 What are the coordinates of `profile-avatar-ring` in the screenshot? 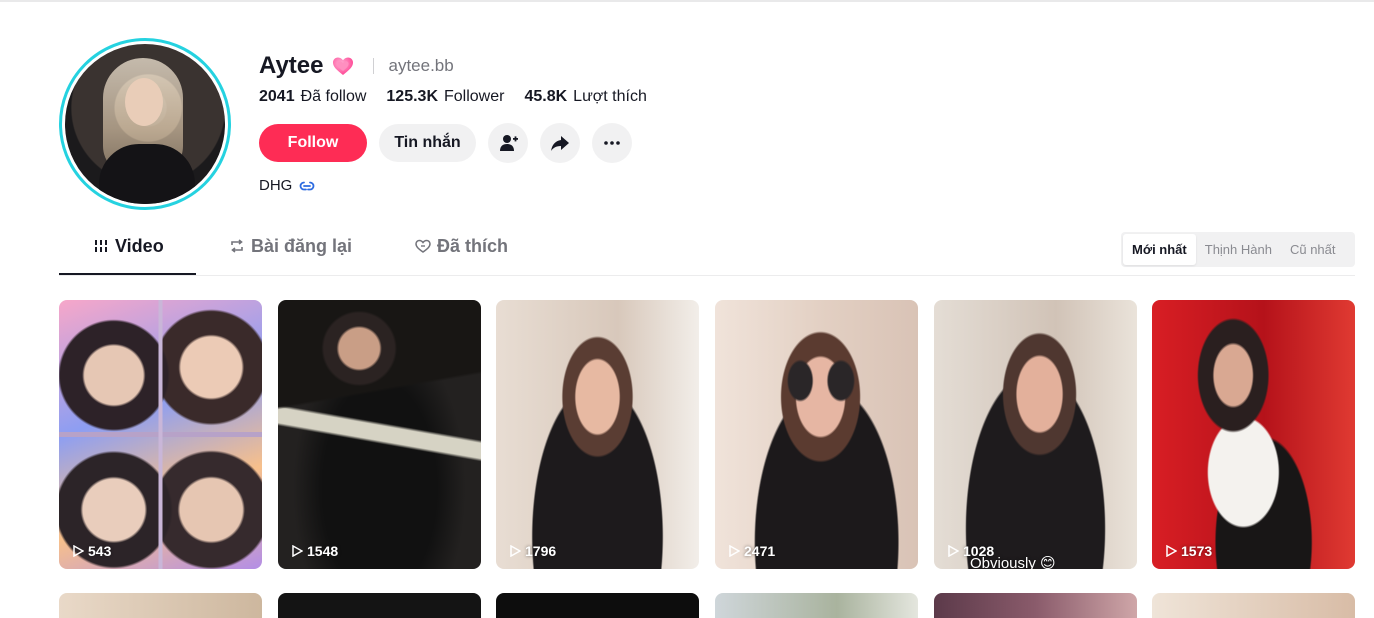 It's located at (145, 124).